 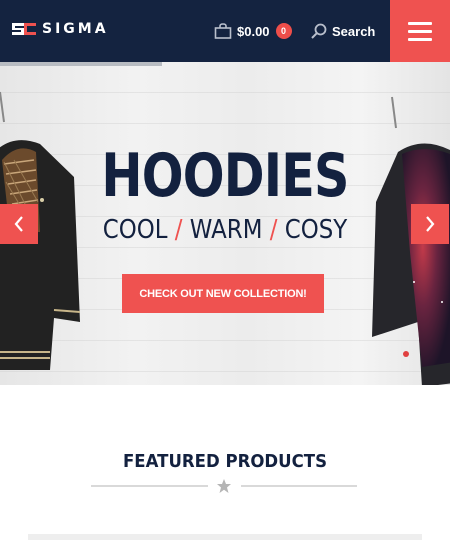 What do you see at coordinates (224, 486) in the screenshot?
I see `star-icon` at bounding box center [224, 486].